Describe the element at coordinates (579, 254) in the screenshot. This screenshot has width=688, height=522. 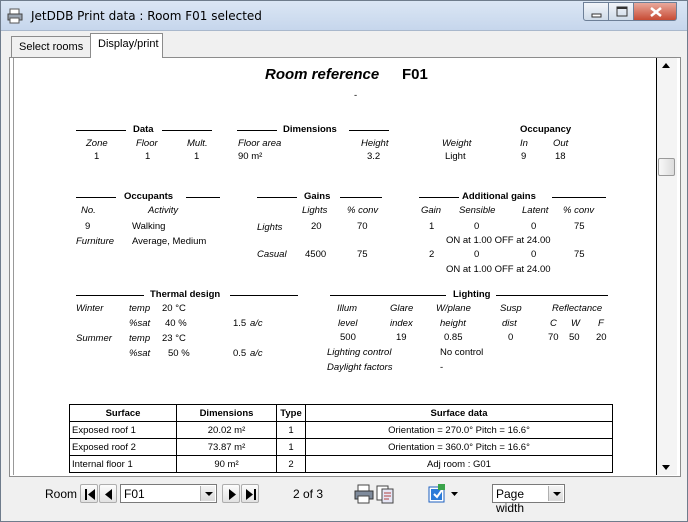
I see `additional-conv-2: 75` at that location.